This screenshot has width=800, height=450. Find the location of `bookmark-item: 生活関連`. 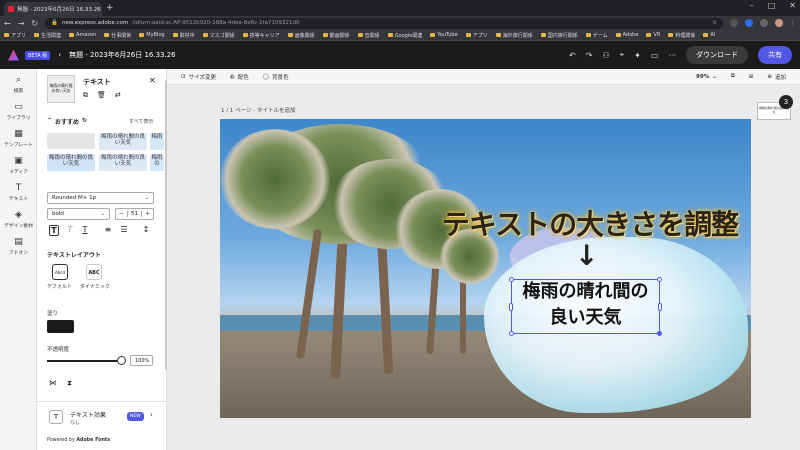

bookmark-item: 生活関連 is located at coordinates (47, 35).